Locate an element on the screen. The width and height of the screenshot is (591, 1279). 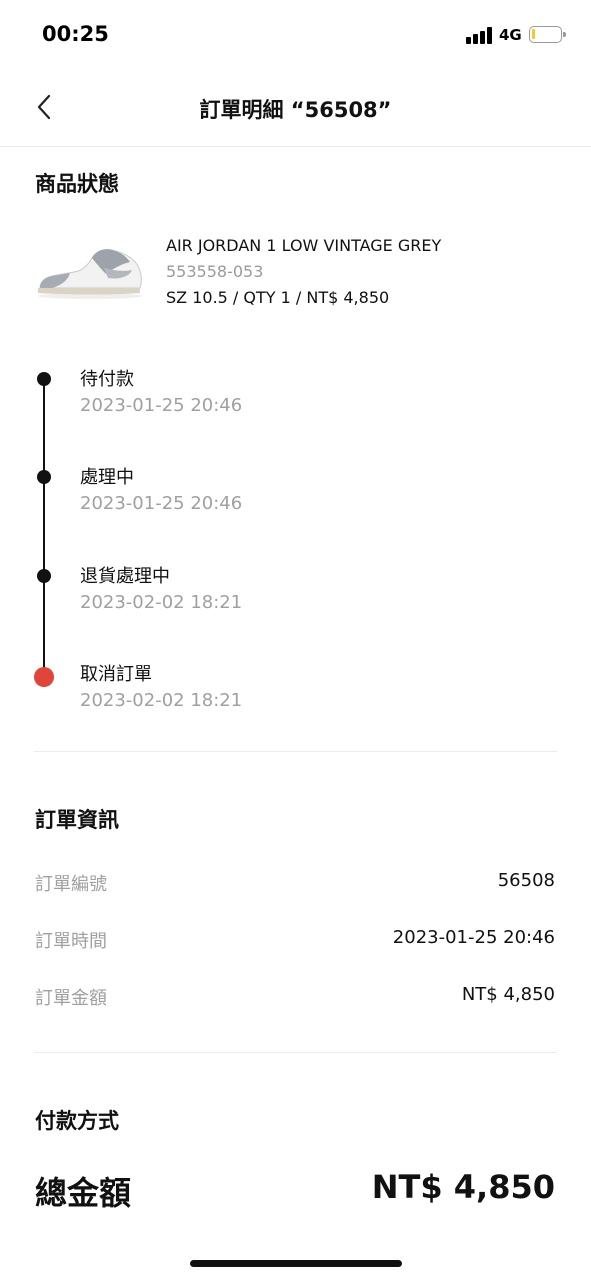
product-size-qty-price: SZ 10.5 / QTY 1 / NT$ 4,850 is located at coordinates (278, 297).